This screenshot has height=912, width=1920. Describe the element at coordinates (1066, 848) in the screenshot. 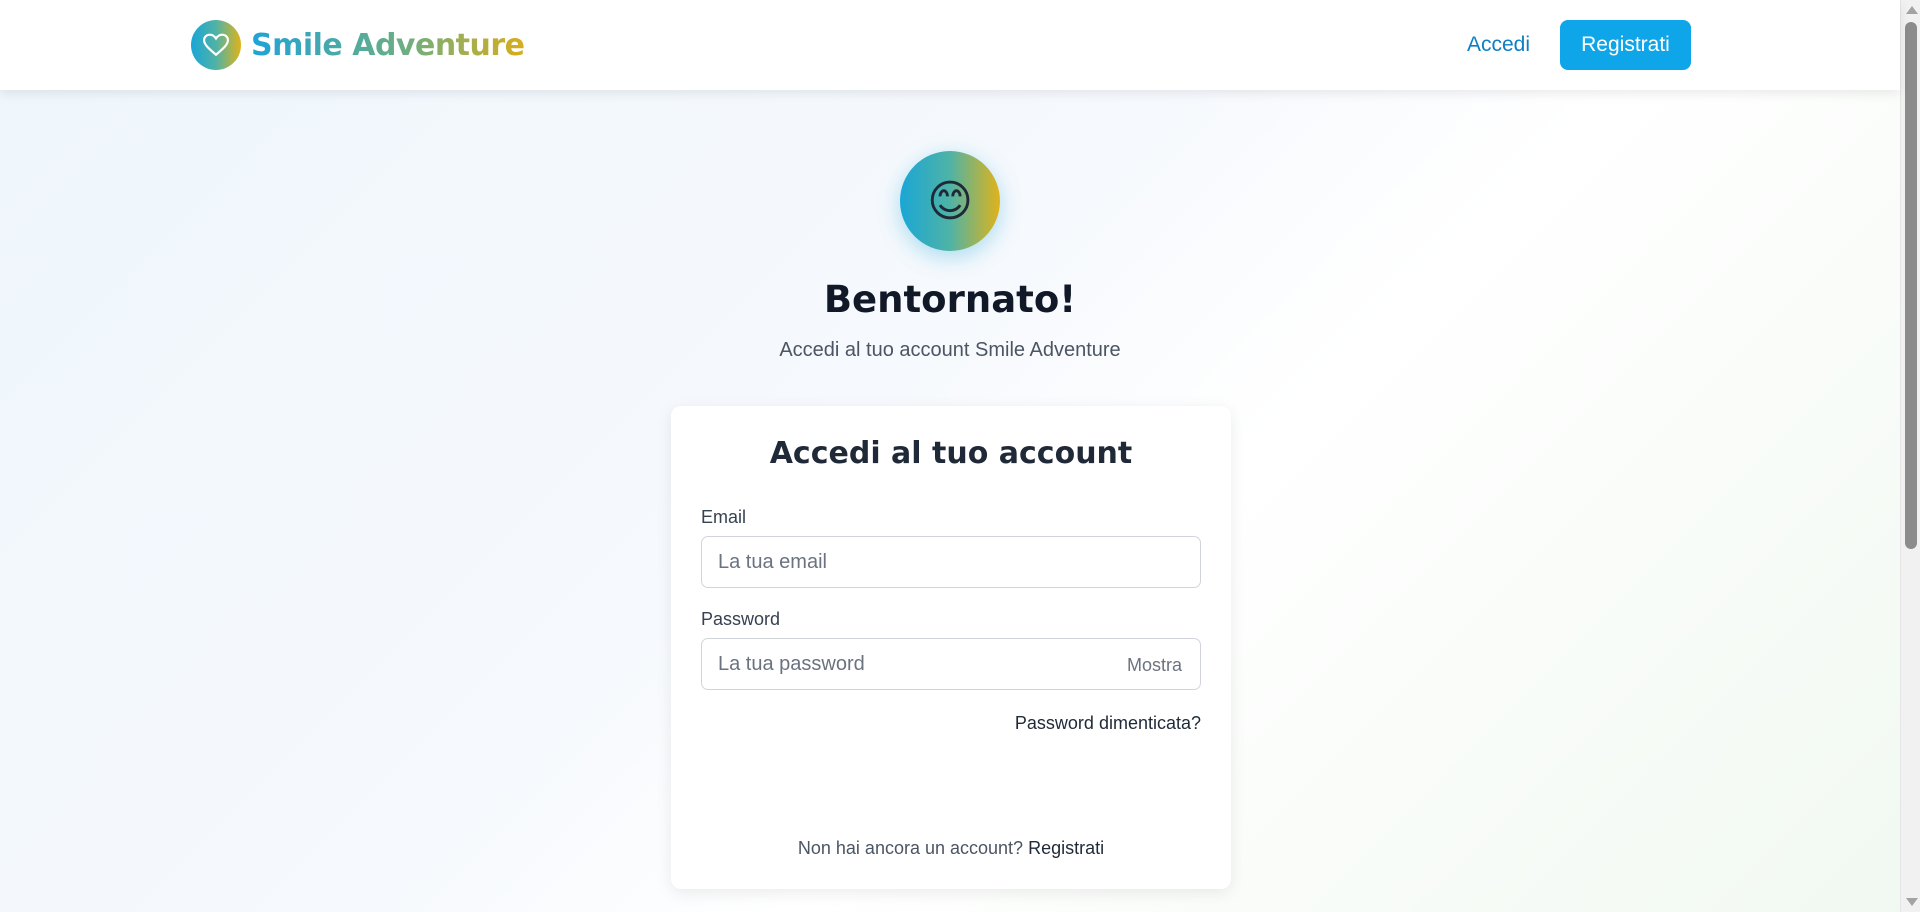

I see `register-link: Registrati` at that location.